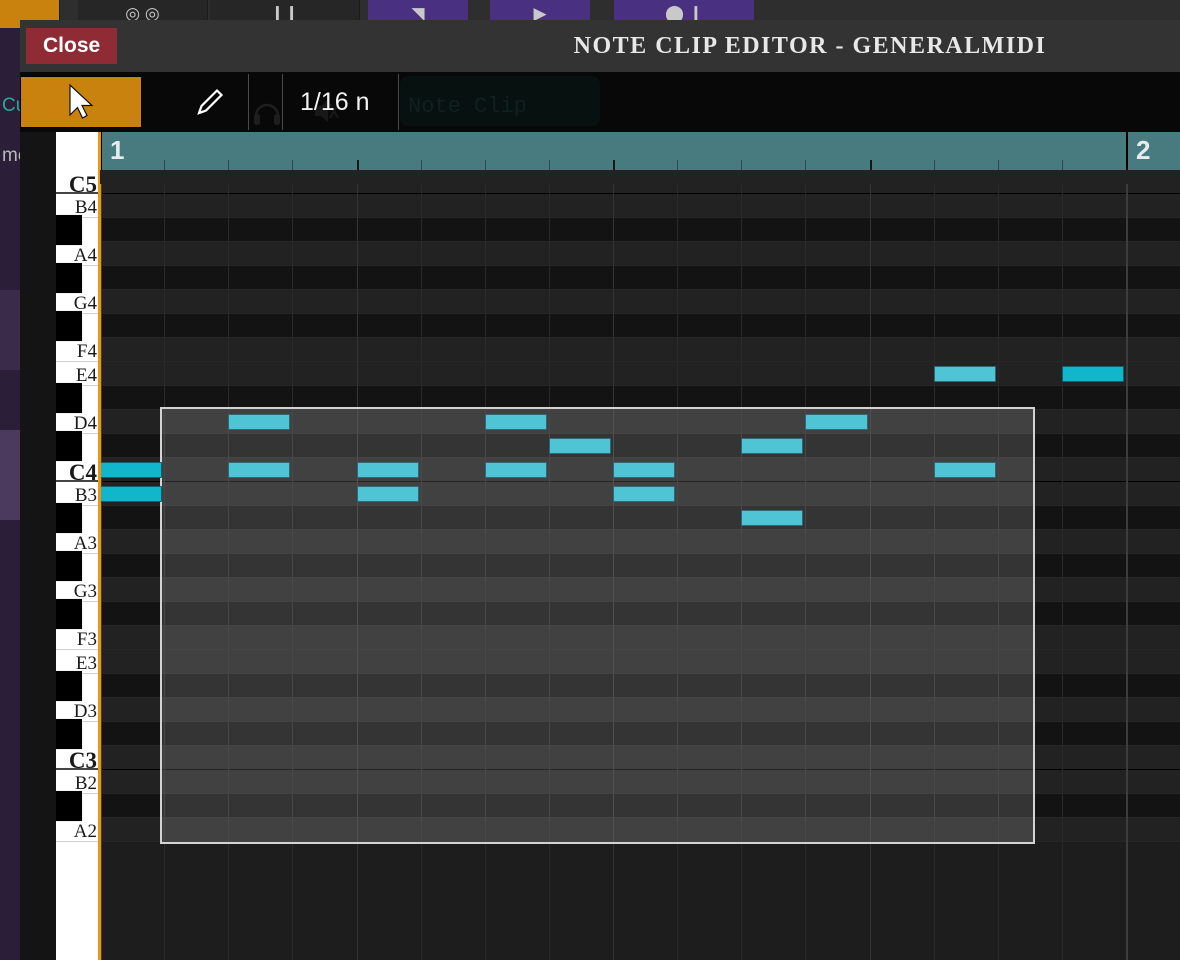 This screenshot has height=960, width=1180. What do you see at coordinates (69, 566) in the screenshot?
I see `piano-key-gsharp3` at bounding box center [69, 566].